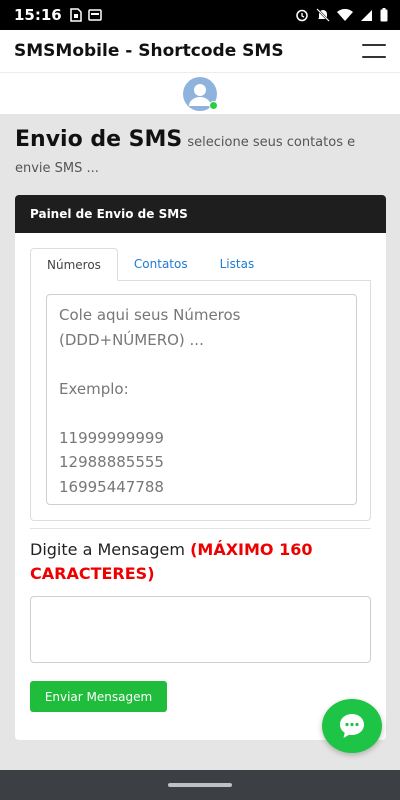  Describe the element at coordinates (200, 214) in the screenshot. I see `panel-header: Painel de Envio de SMS` at that location.